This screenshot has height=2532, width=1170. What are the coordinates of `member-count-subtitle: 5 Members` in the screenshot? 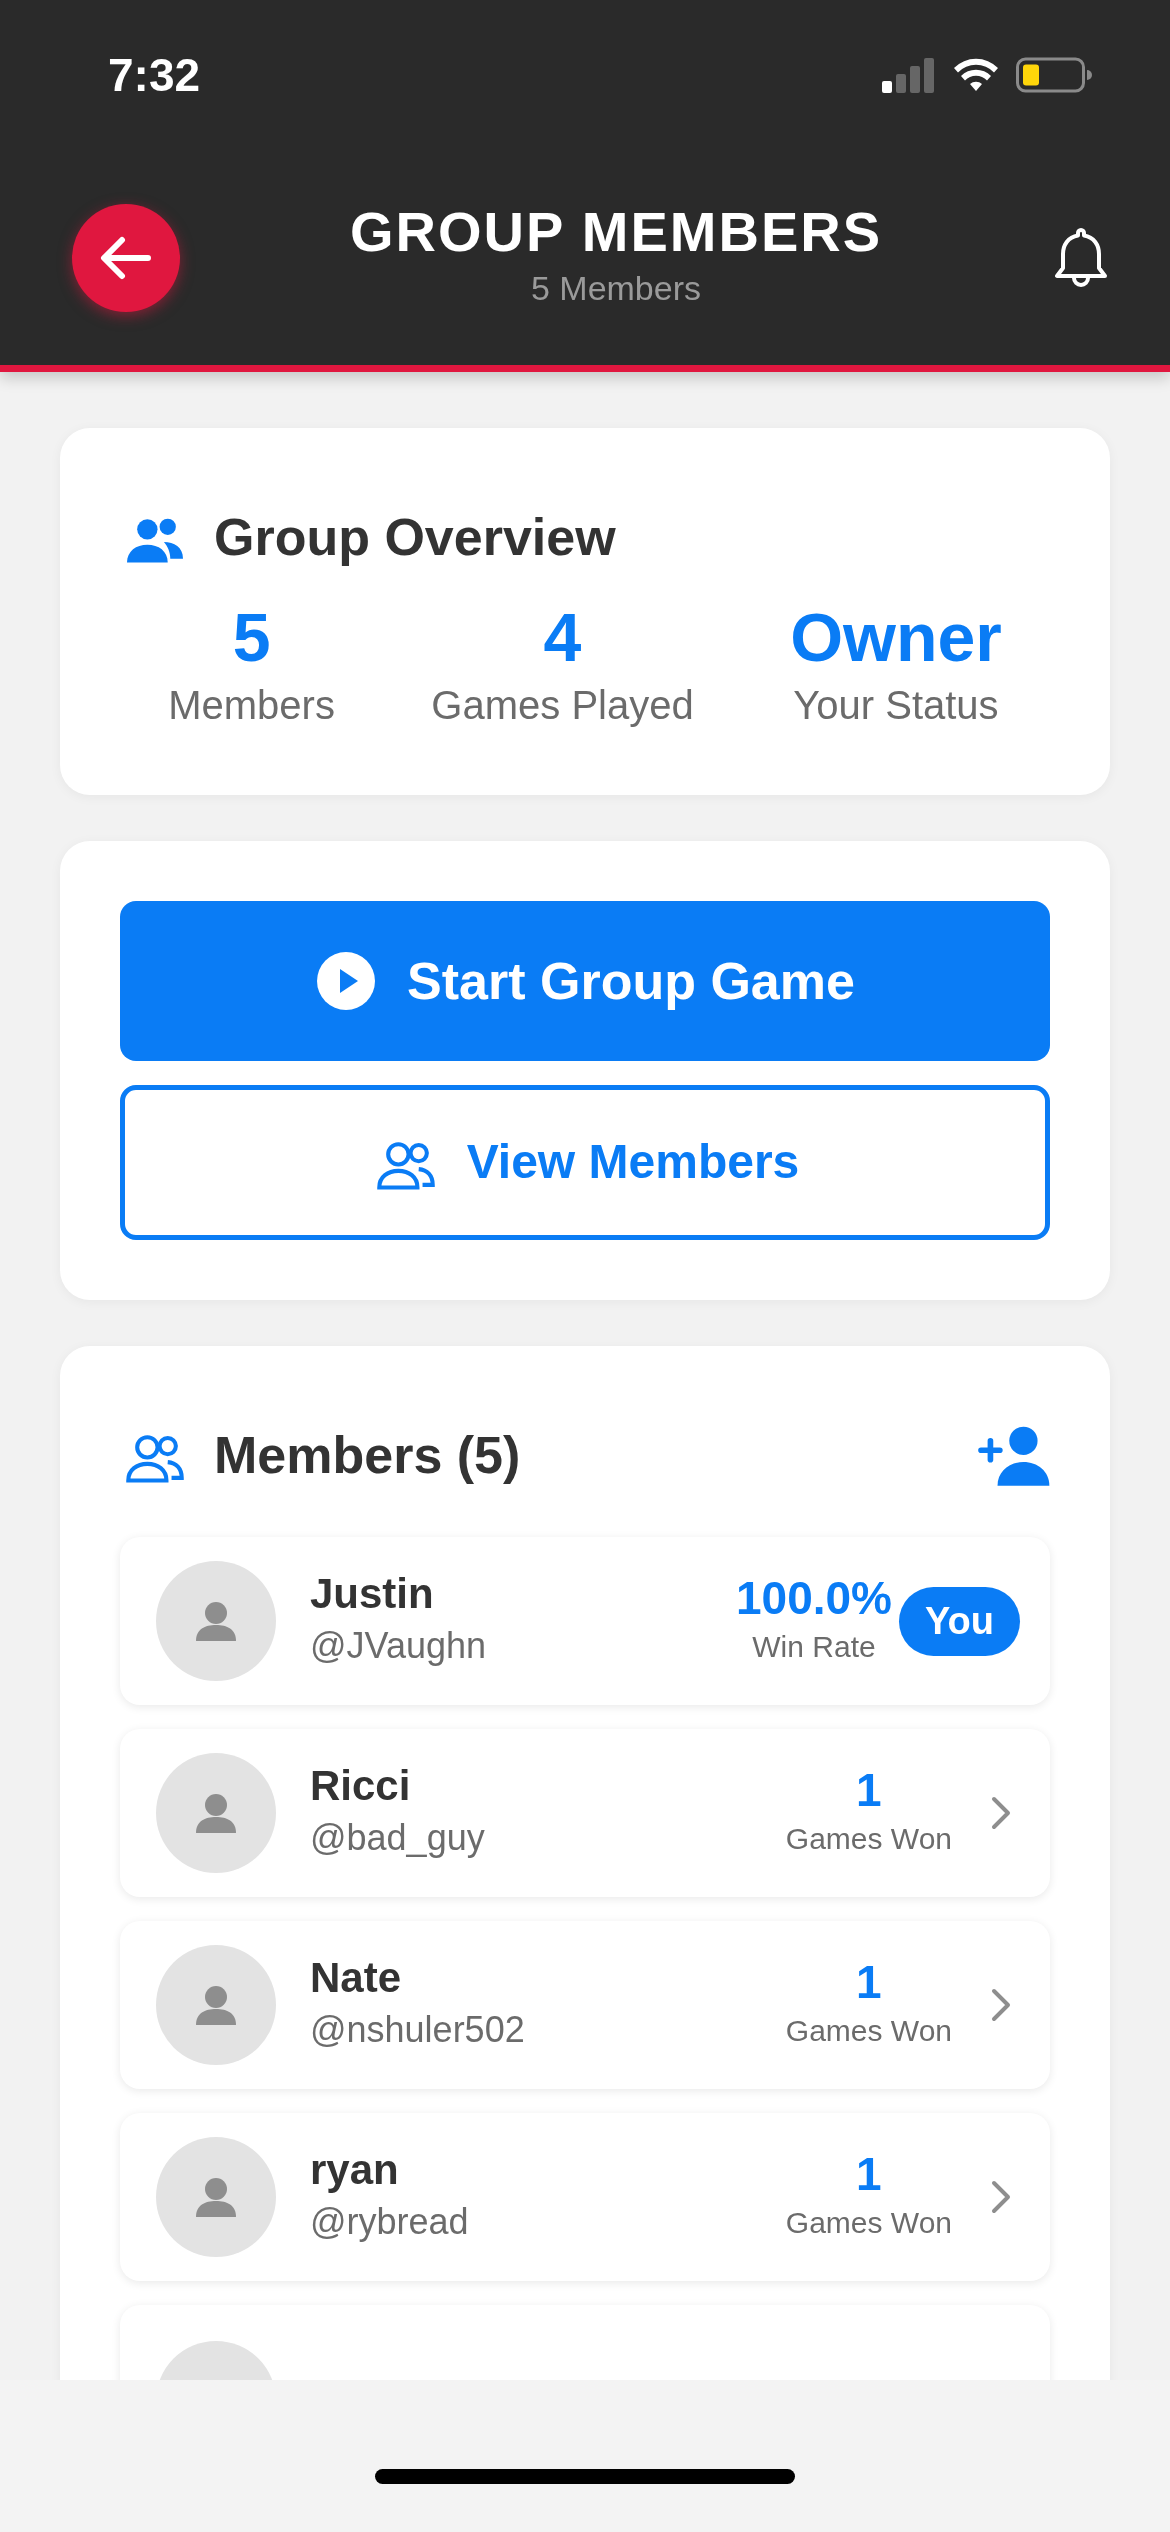 It's located at (615, 288).